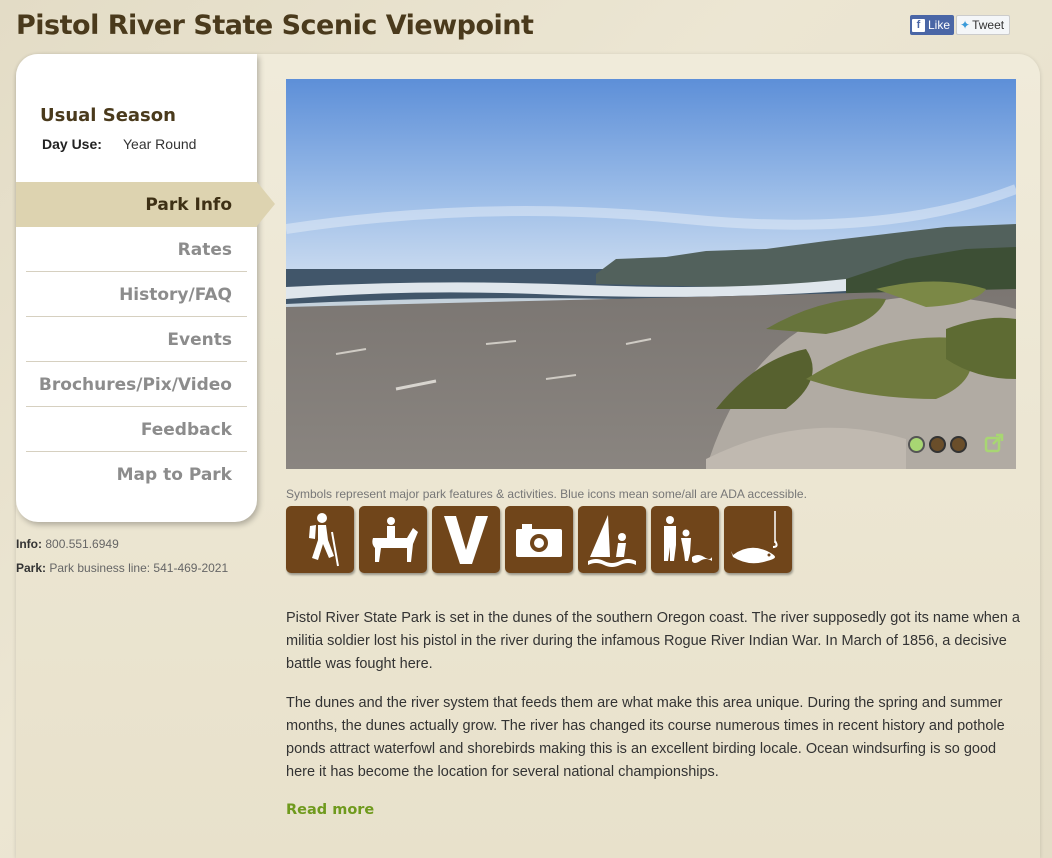 This screenshot has height=858, width=1052. I want to click on contact-info-line: Info: 800.551.6949, so click(67, 544).